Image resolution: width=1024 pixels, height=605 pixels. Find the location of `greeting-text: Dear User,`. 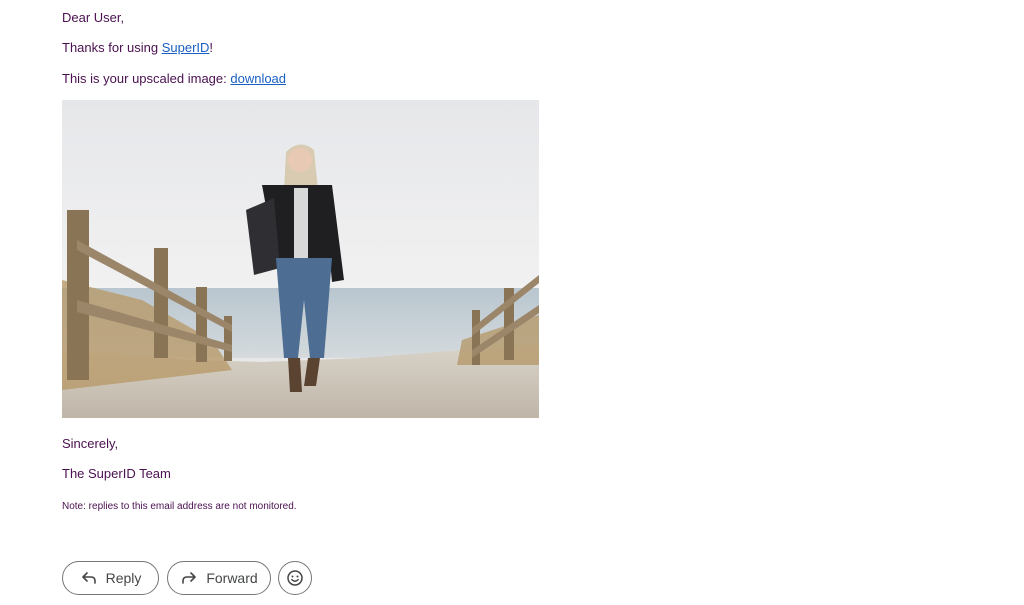

greeting-text: Dear User, is located at coordinates (93, 17).